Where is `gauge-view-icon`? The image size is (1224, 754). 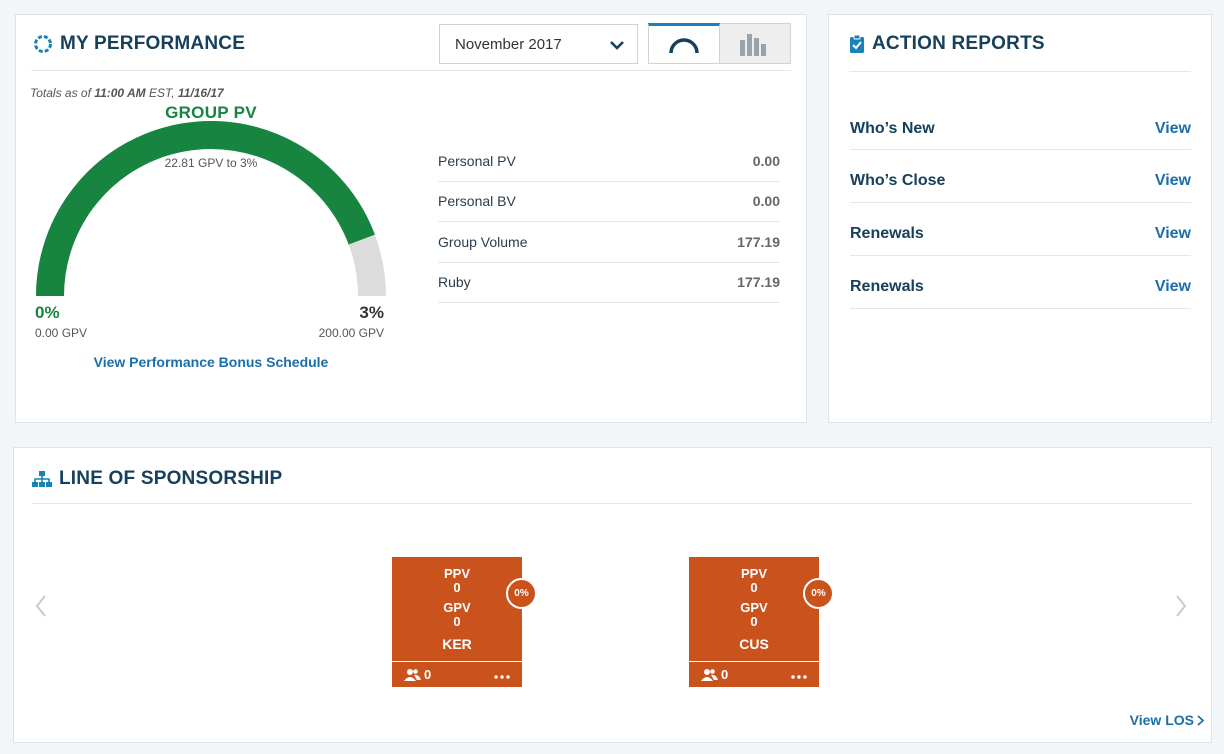 gauge-view-icon is located at coordinates (684, 45).